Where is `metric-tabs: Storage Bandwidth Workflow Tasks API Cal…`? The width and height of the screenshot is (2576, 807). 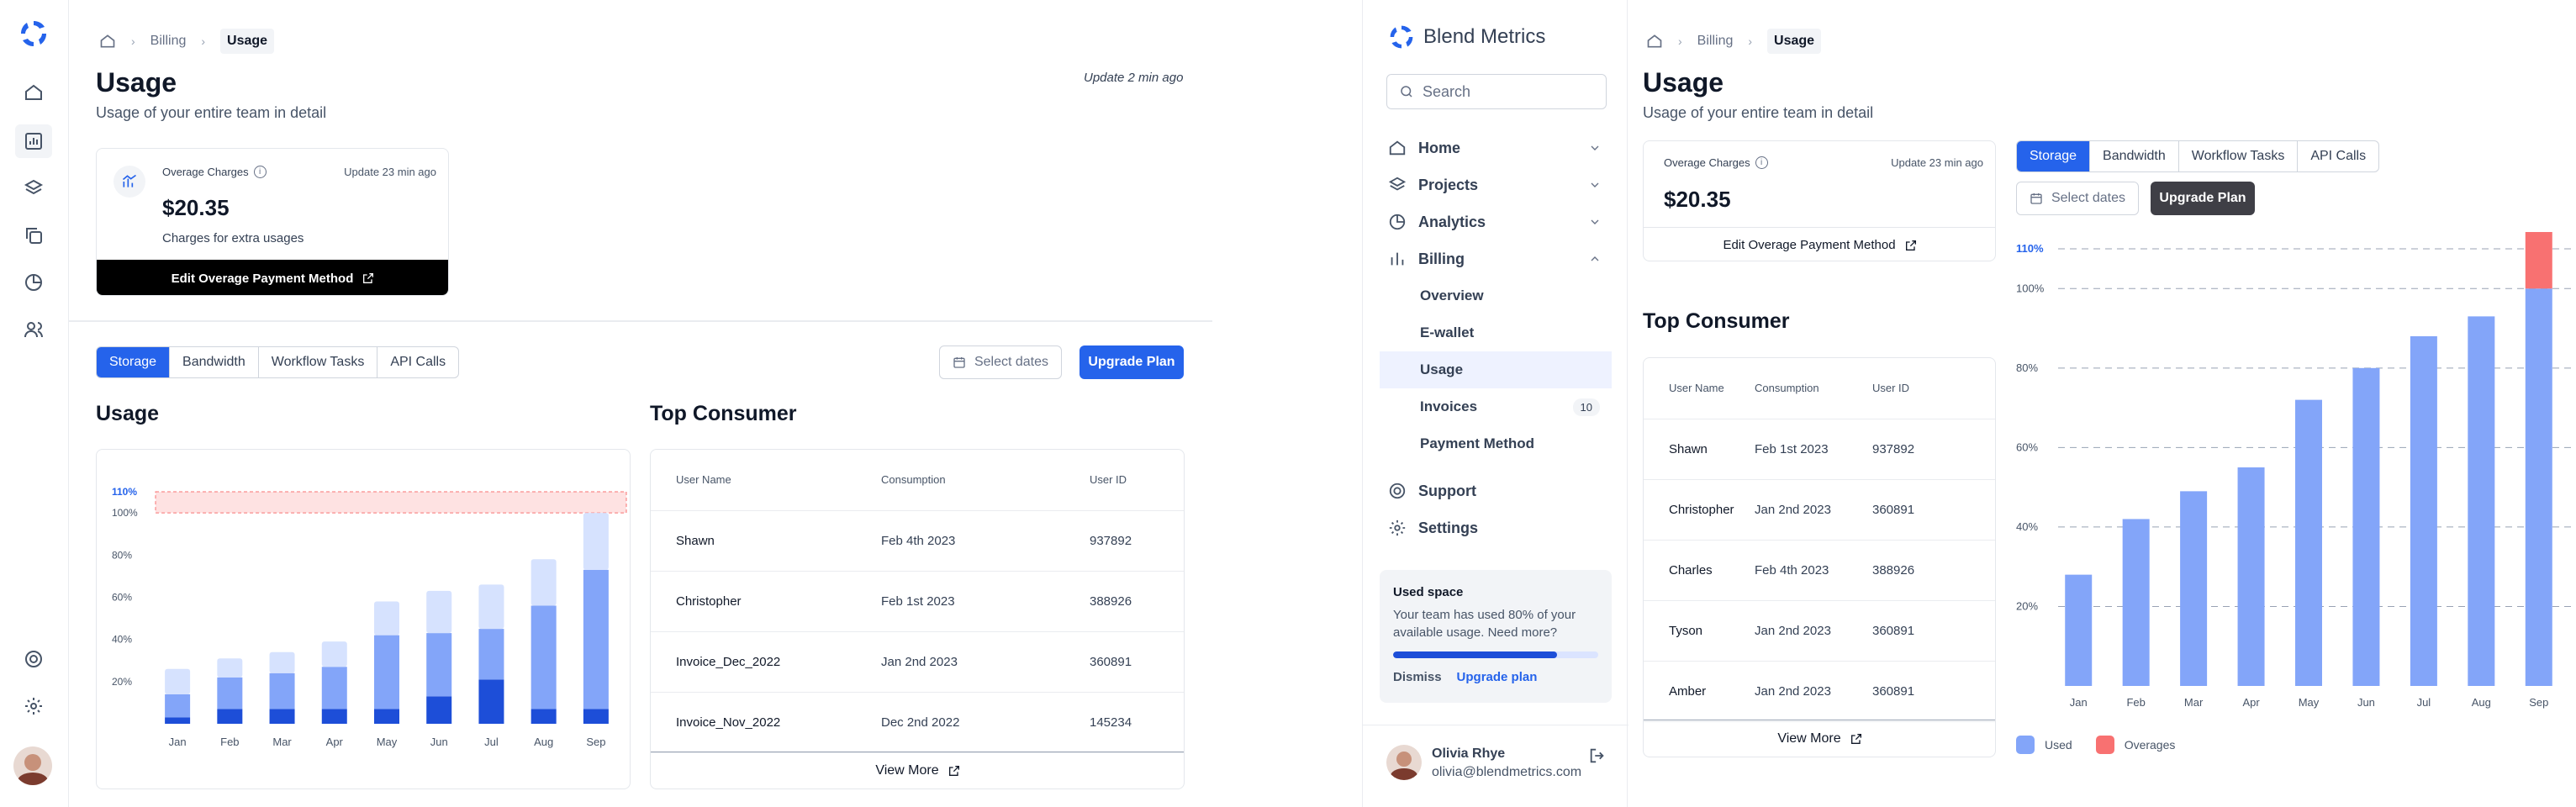 metric-tabs: Storage Bandwidth Workflow Tasks API Cal… is located at coordinates (278, 362).